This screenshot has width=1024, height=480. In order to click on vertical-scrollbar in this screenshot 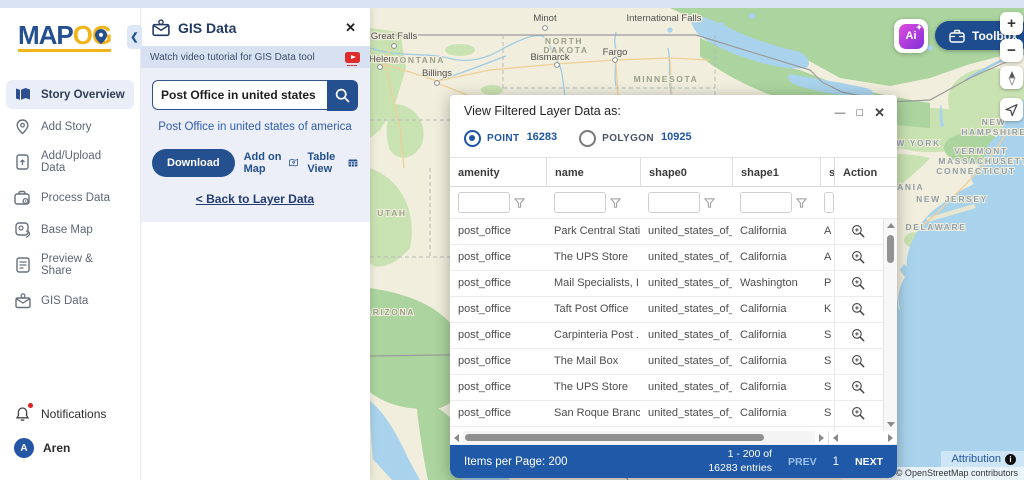, I will do `click(890, 325)`.